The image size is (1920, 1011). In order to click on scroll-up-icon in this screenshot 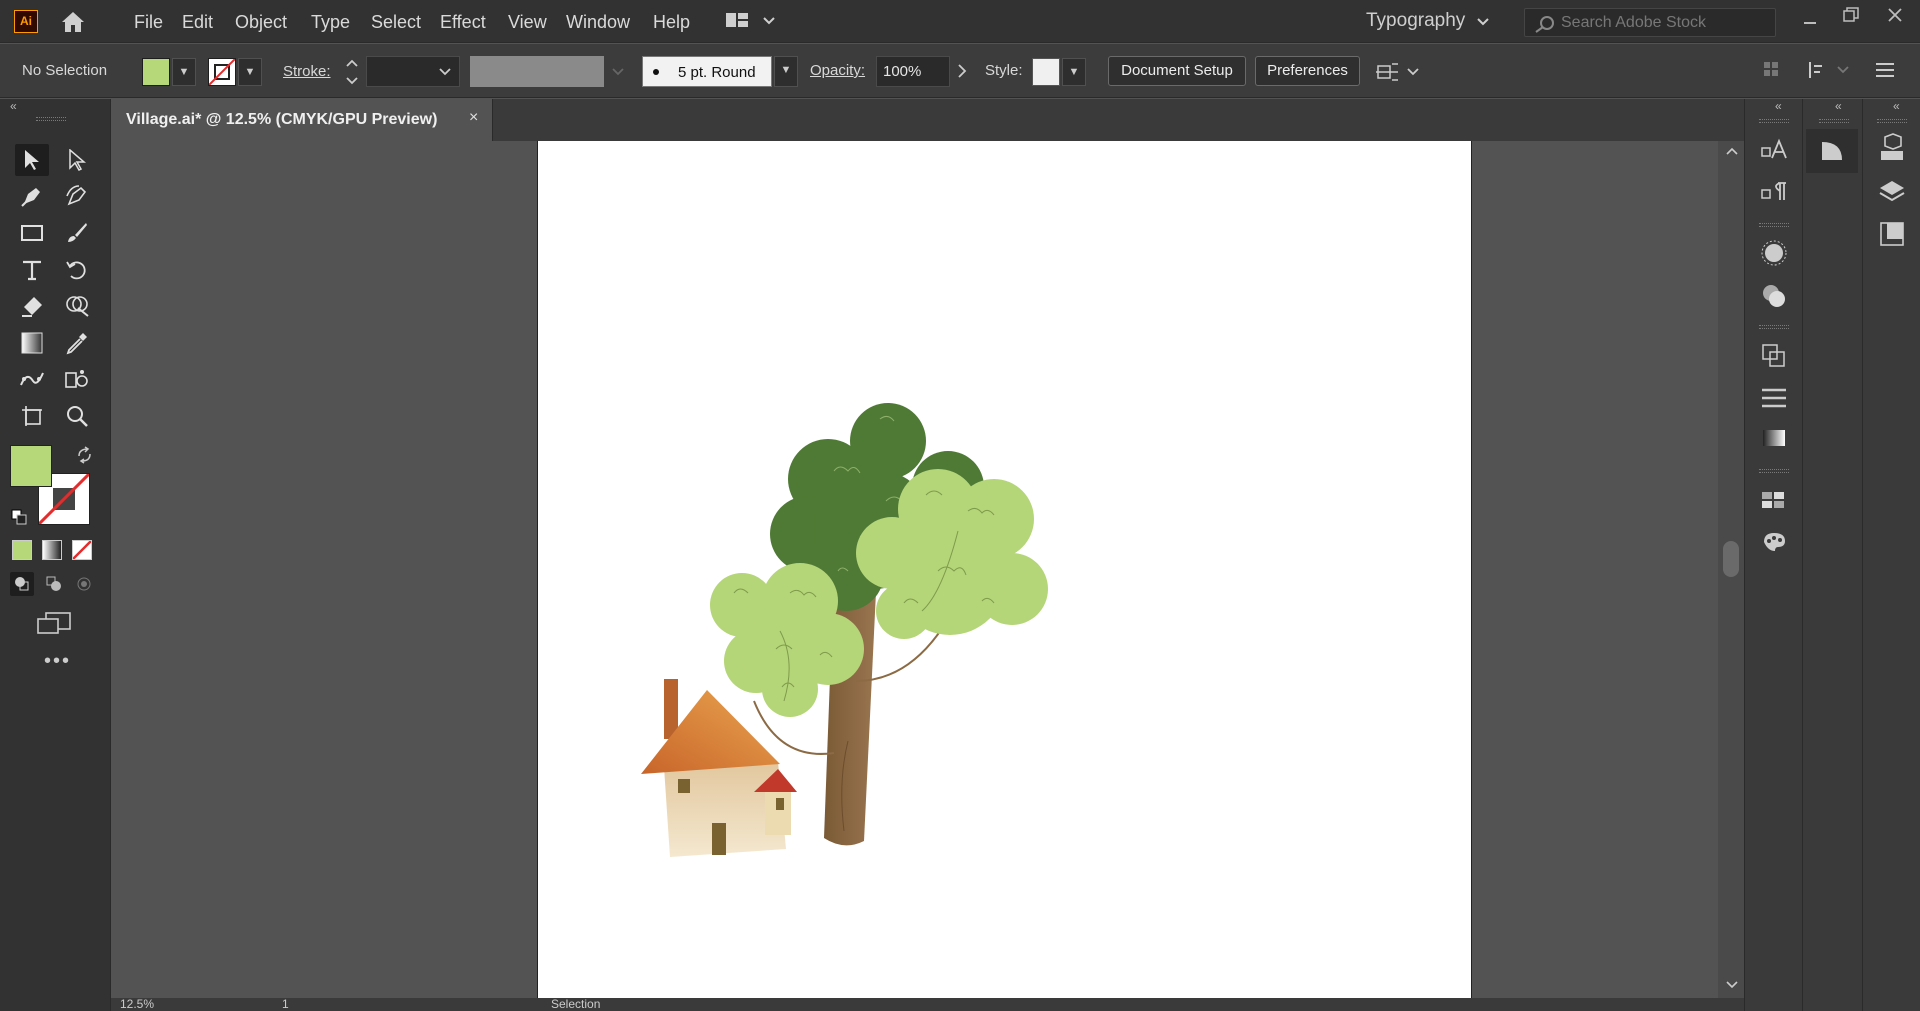, I will do `click(1732, 151)`.